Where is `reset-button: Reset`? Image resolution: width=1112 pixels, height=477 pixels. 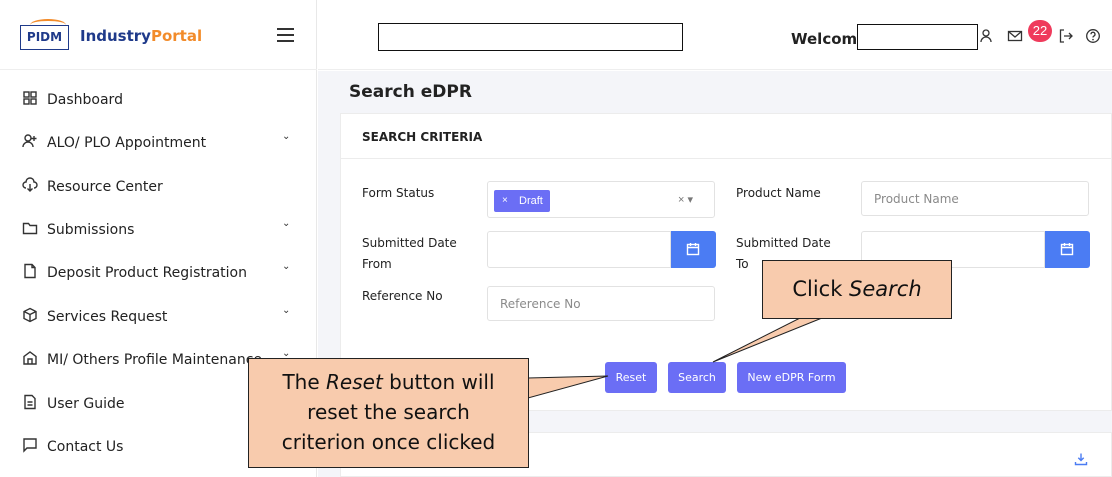 reset-button: Reset is located at coordinates (631, 377).